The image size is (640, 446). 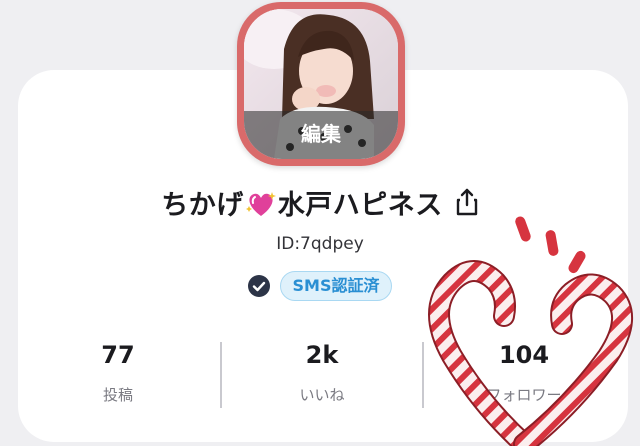 I want to click on verification-row: SMS認証済, so click(x=320, y=286).